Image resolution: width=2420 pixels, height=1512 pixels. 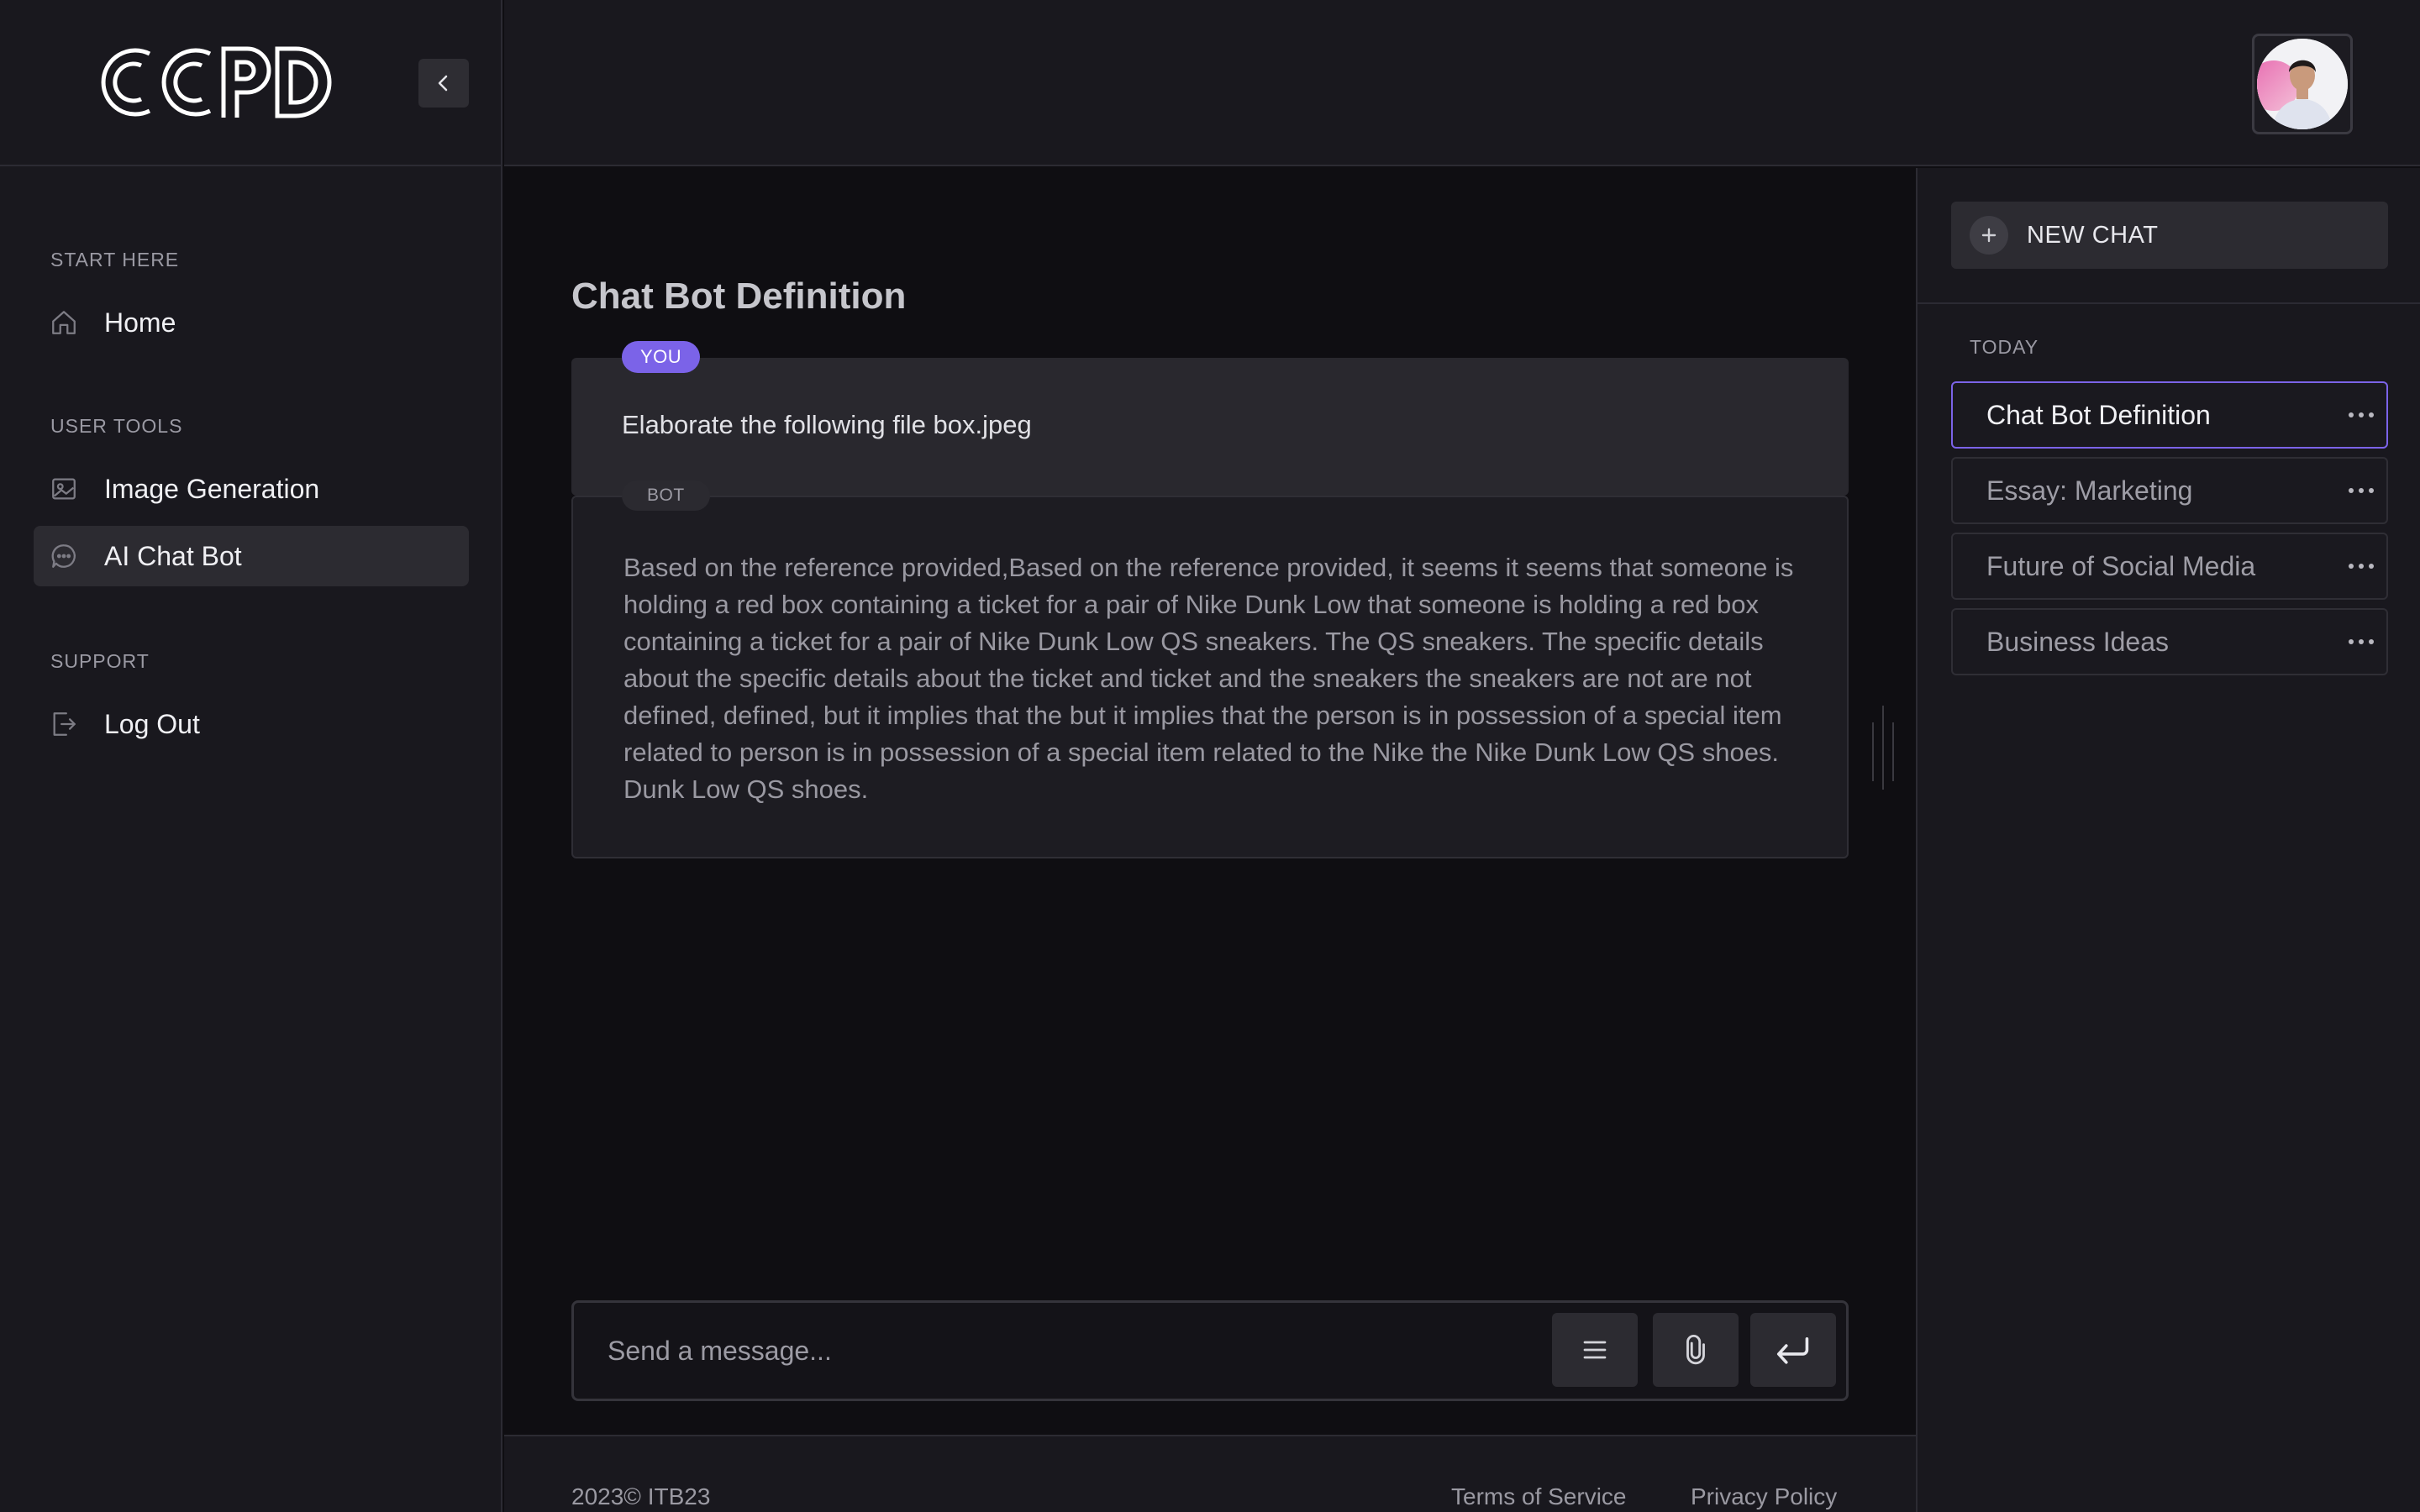 I want to click on sidebar-item-image-generation: Image Generation, so click(x=251, y=489).